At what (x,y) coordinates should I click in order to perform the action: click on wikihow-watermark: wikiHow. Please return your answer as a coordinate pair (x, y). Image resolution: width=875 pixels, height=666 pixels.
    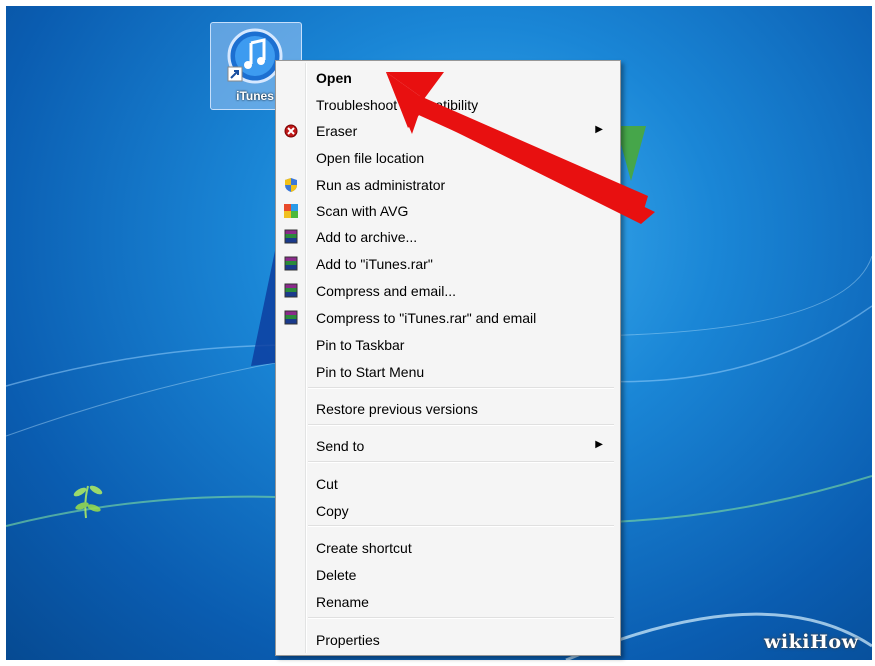
    Looking at the image, I should click on (811, 642).